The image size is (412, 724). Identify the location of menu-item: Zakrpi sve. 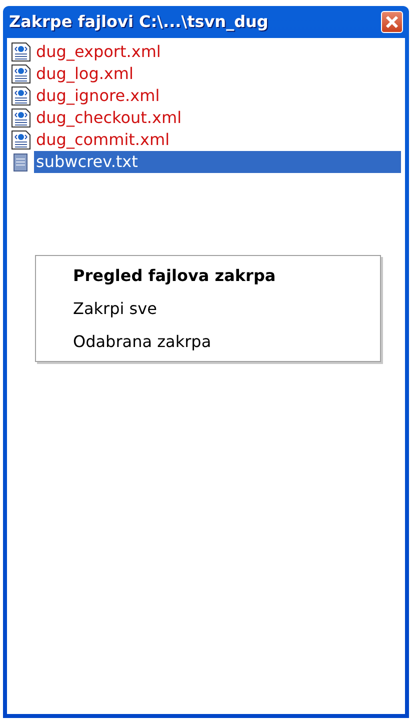
(208, 308).